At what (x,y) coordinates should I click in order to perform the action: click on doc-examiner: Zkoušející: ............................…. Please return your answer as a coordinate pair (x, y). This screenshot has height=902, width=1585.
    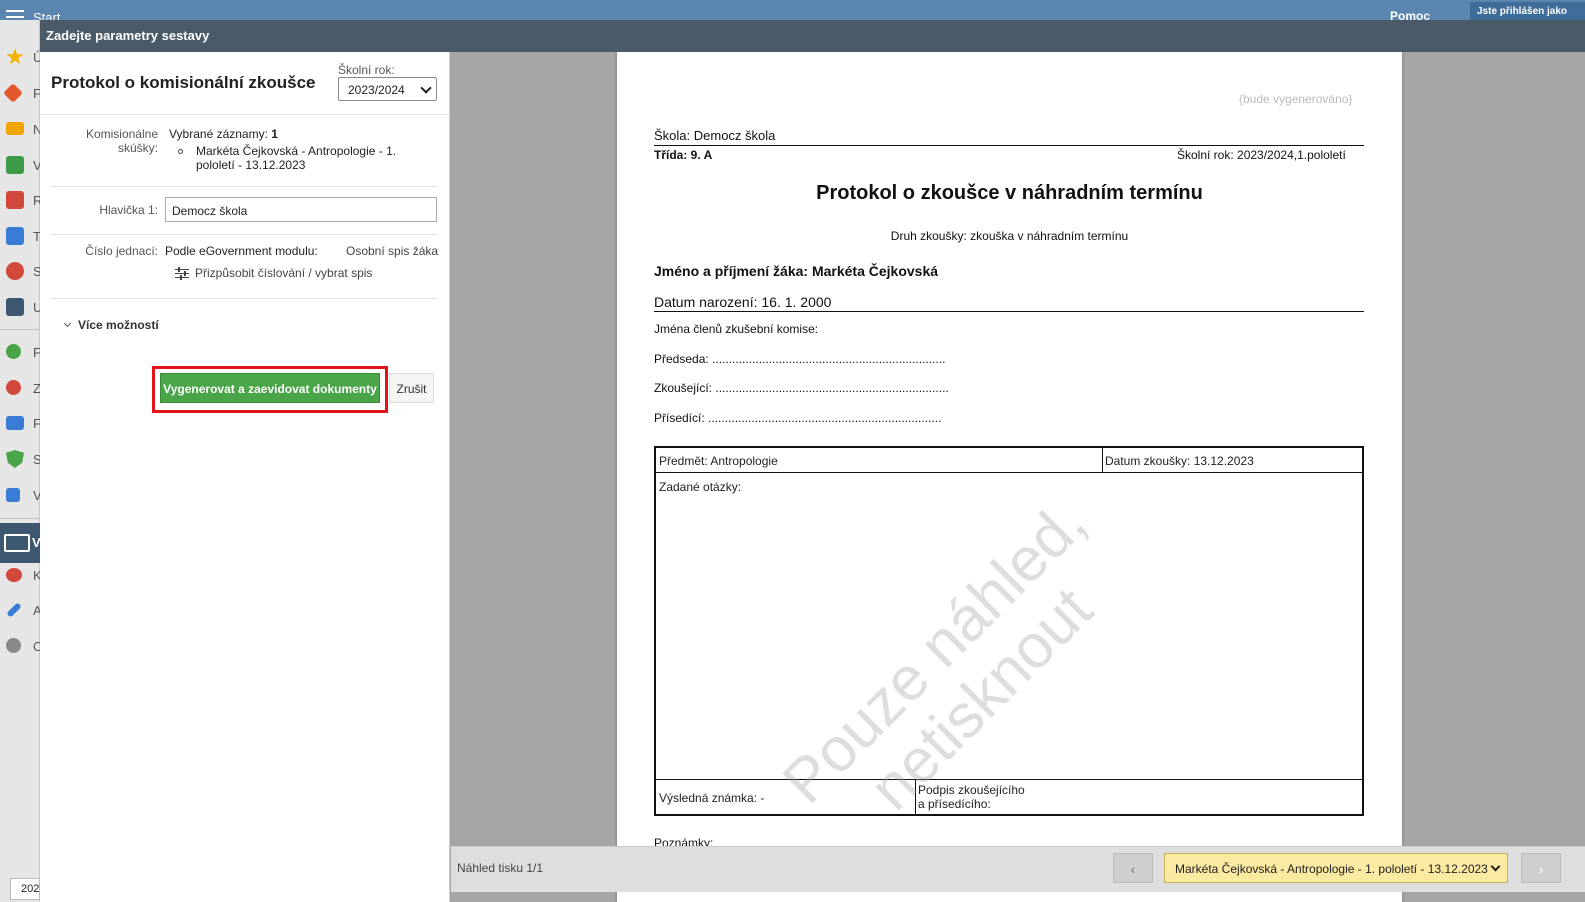
    Looking at the image, I should click on (801, 388).